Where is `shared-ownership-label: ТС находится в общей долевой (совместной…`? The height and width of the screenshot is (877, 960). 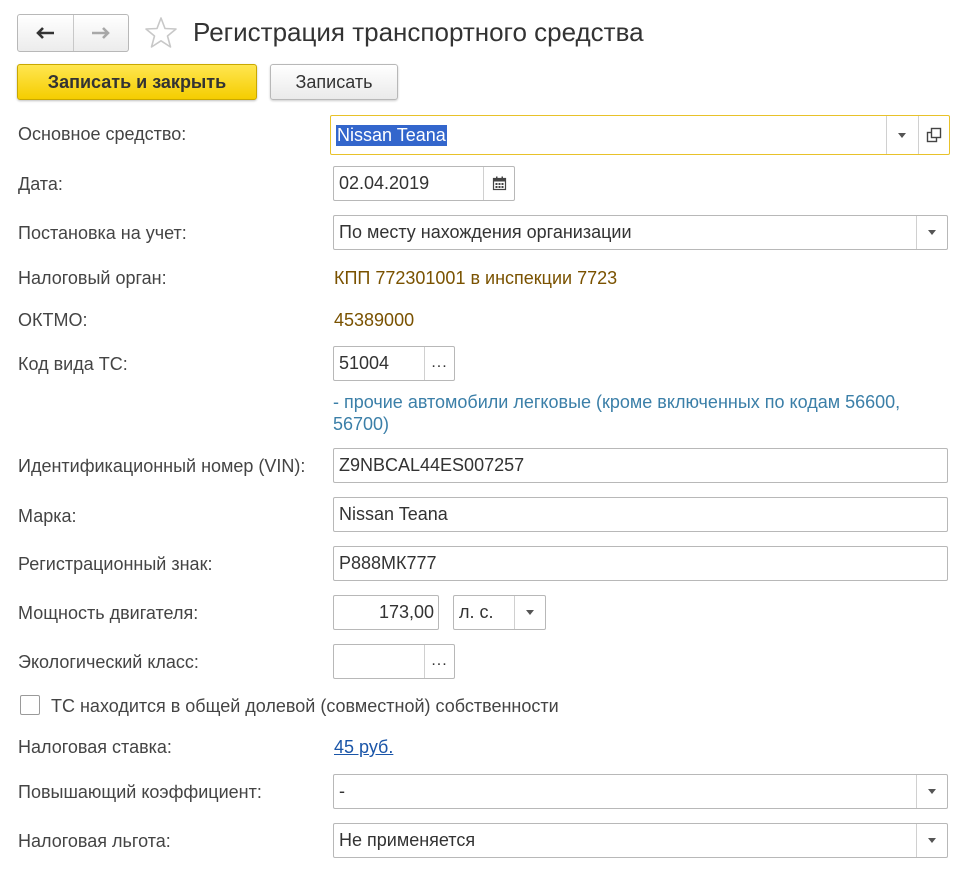
shared-ownership-label: ТС находится в общей долевой (совместной… is located at coordinates (305, 706).